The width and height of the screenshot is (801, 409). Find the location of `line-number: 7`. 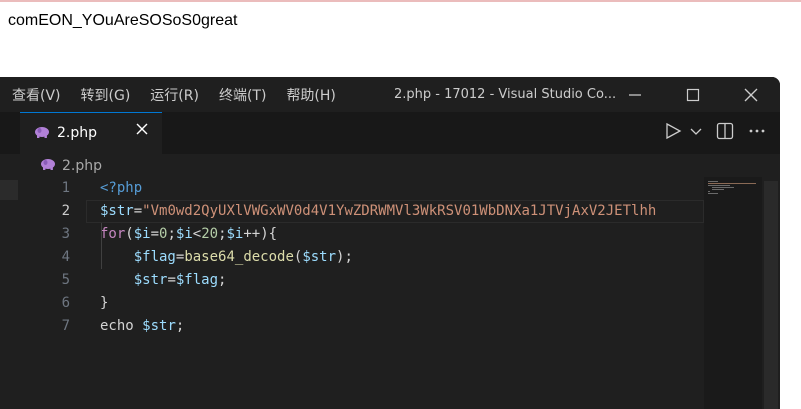

line-number: 7 is located at coordinates (65, 326).